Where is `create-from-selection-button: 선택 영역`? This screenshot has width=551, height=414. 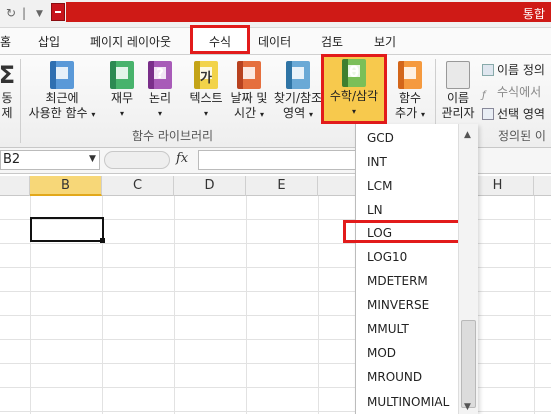
create-from-selection-button: 선택 영역 is located at coordinates (513, 113).